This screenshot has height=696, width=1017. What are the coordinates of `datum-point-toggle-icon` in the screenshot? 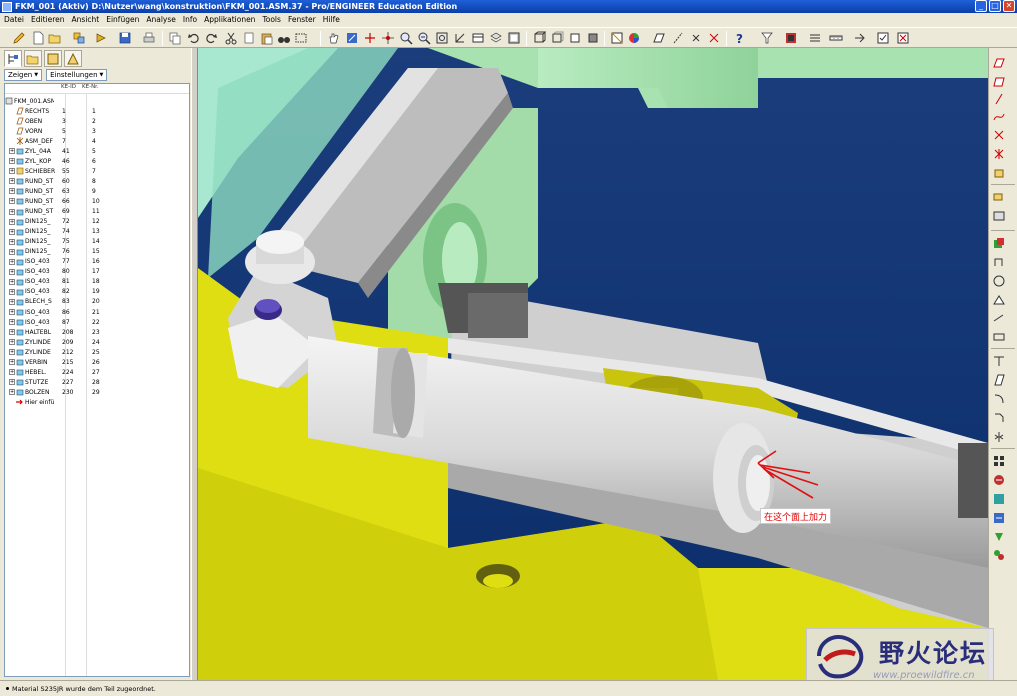 It's located at (696, 38).